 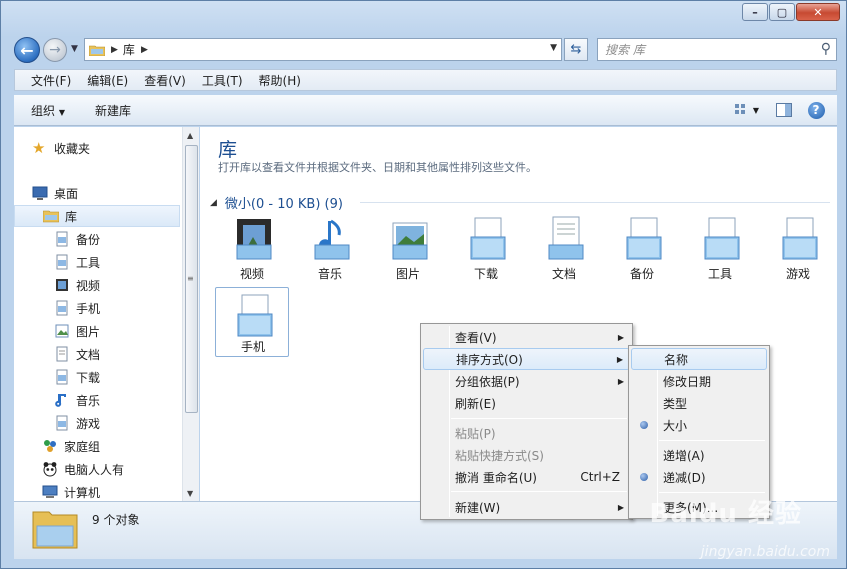 I want to click on address-bar: ▶ 库 ▶ ▼, so click(x=323, y=49).